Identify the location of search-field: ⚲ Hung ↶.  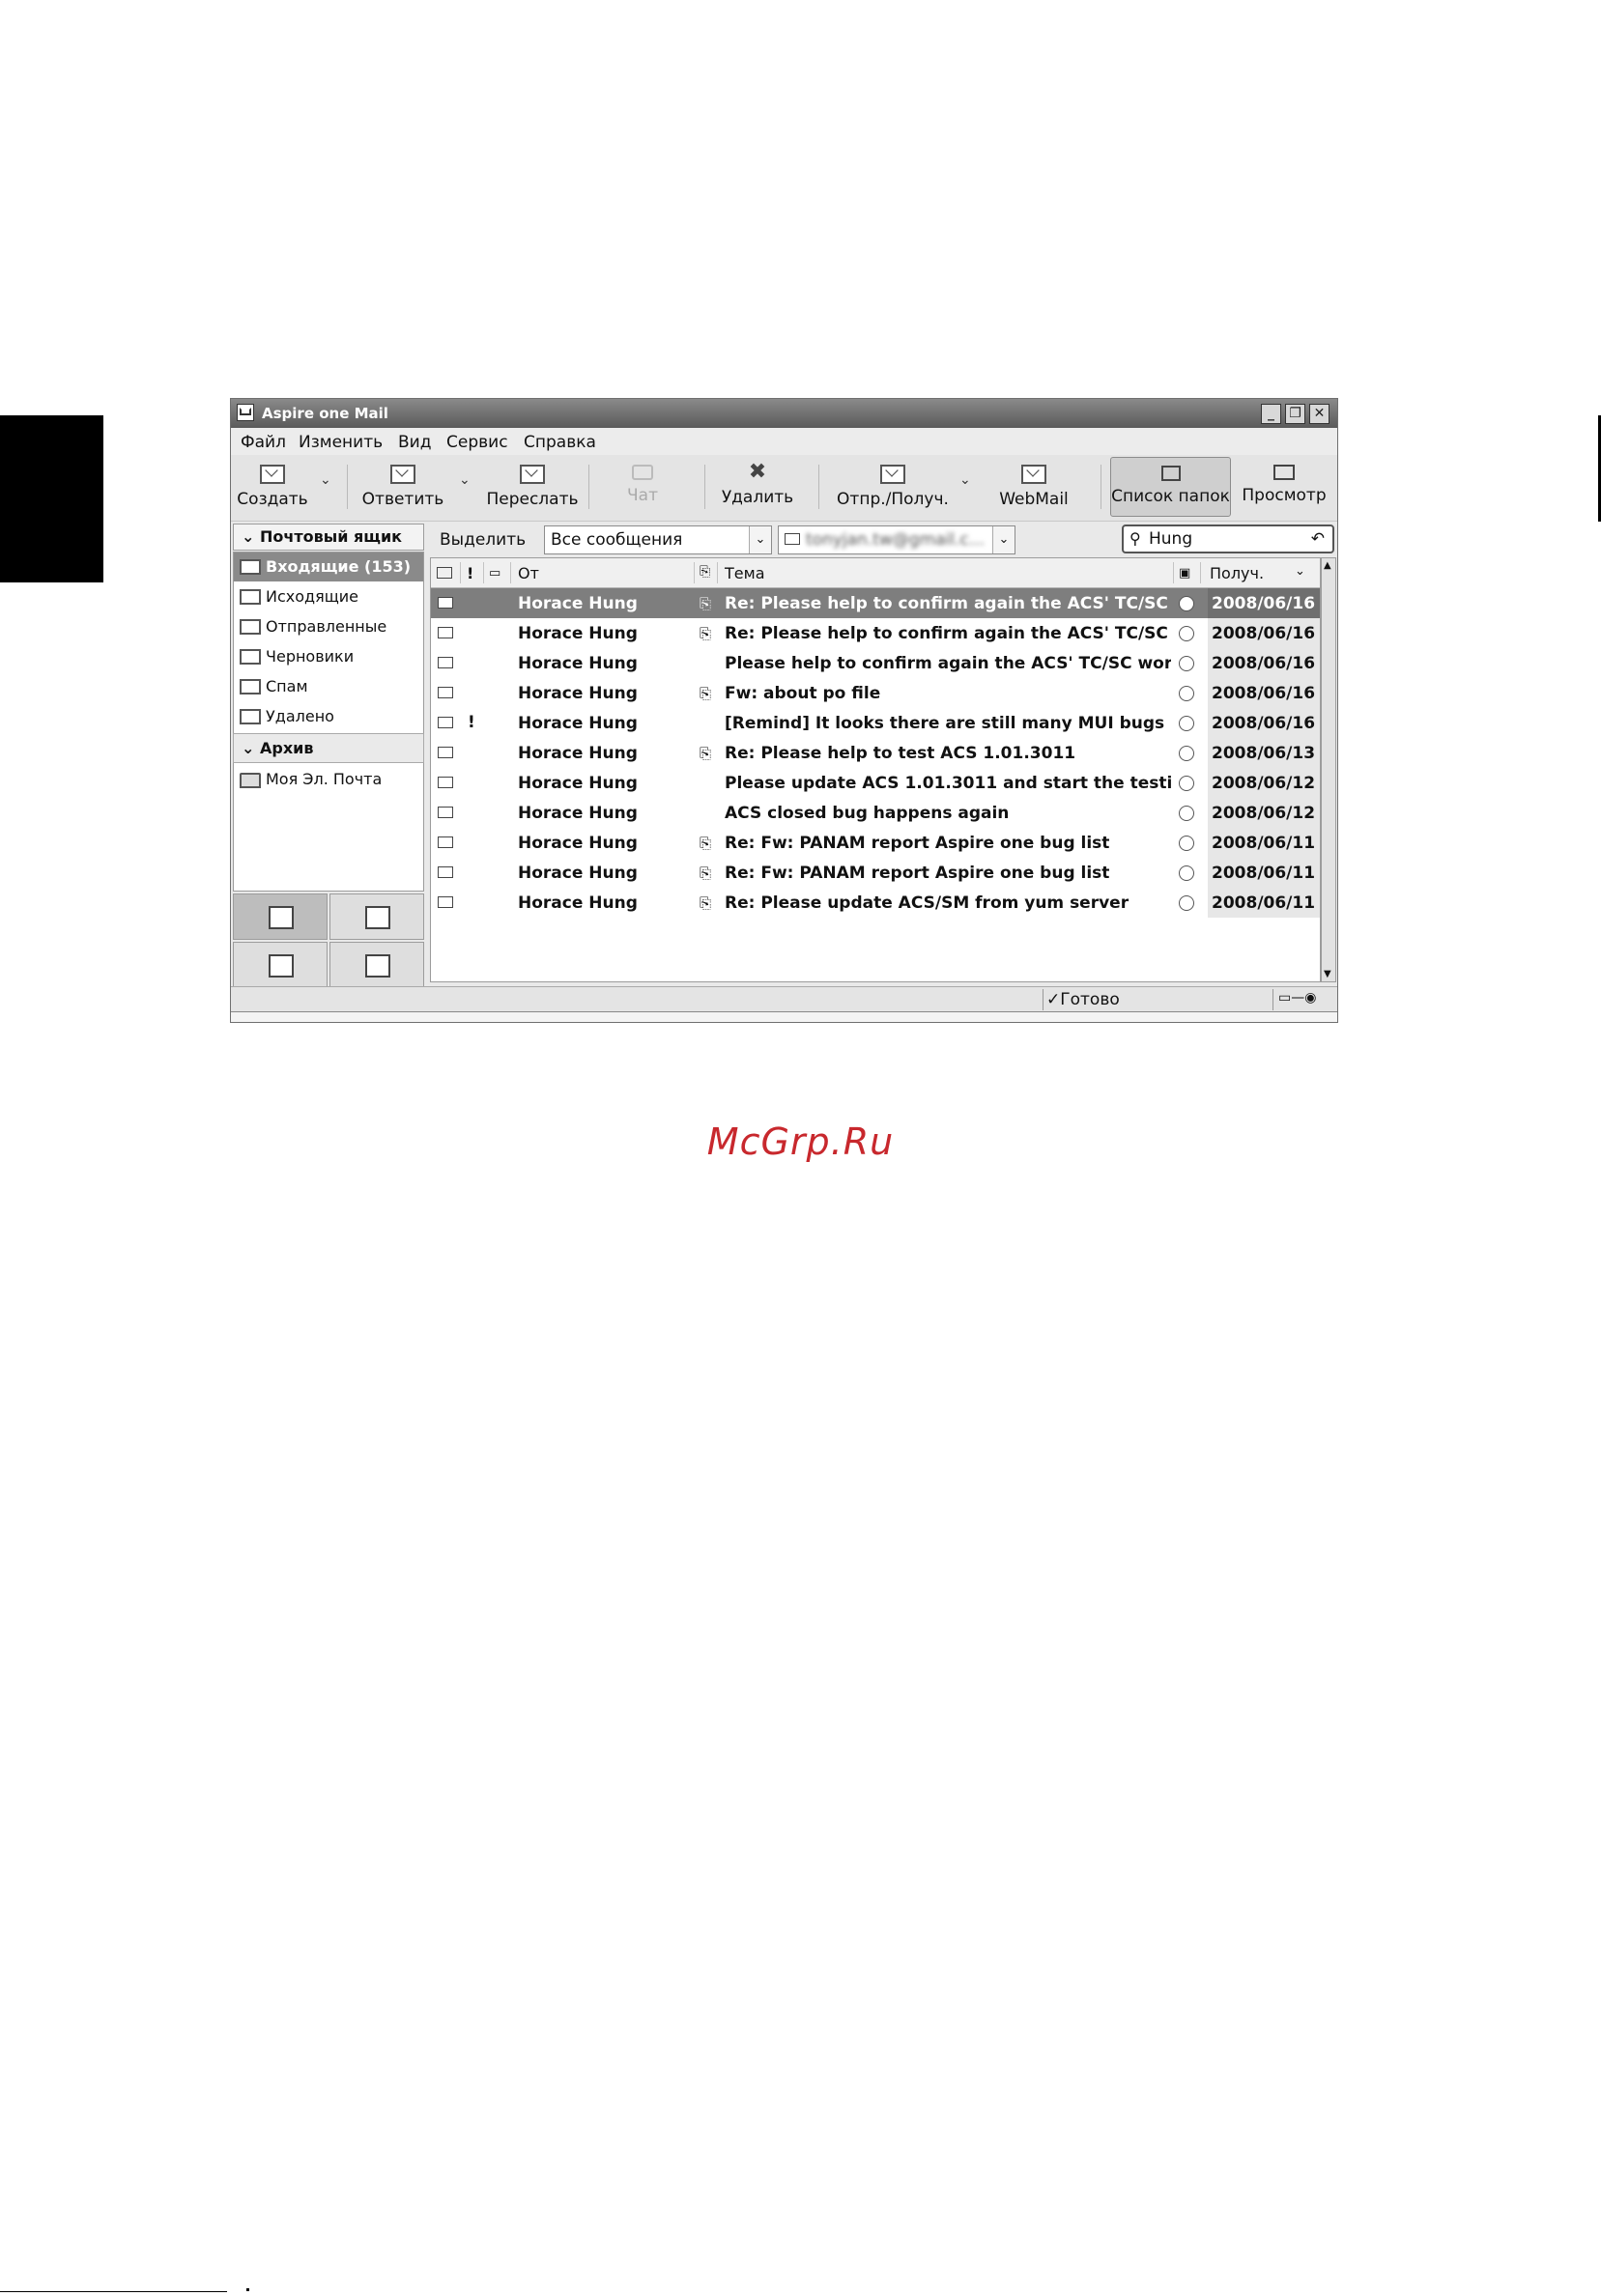
(1228, 538).